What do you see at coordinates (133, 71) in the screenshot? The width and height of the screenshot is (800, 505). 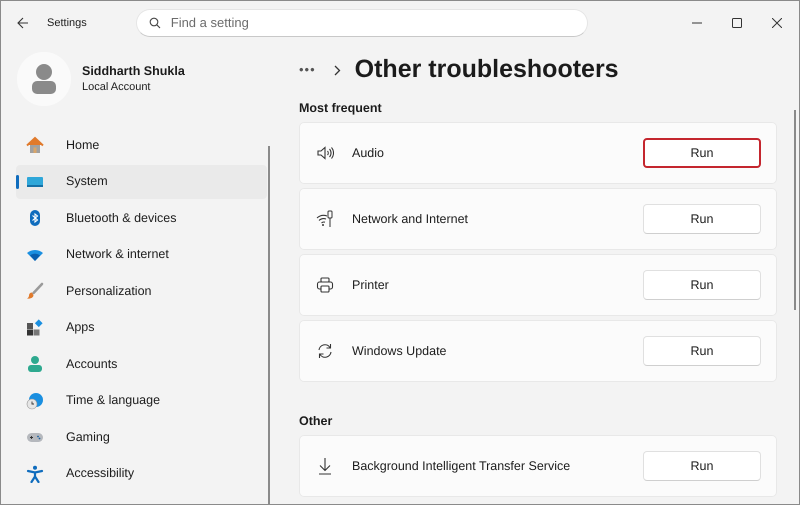 I see `profile-name: Siddharth Shukla` at bounding box center [133, 71].